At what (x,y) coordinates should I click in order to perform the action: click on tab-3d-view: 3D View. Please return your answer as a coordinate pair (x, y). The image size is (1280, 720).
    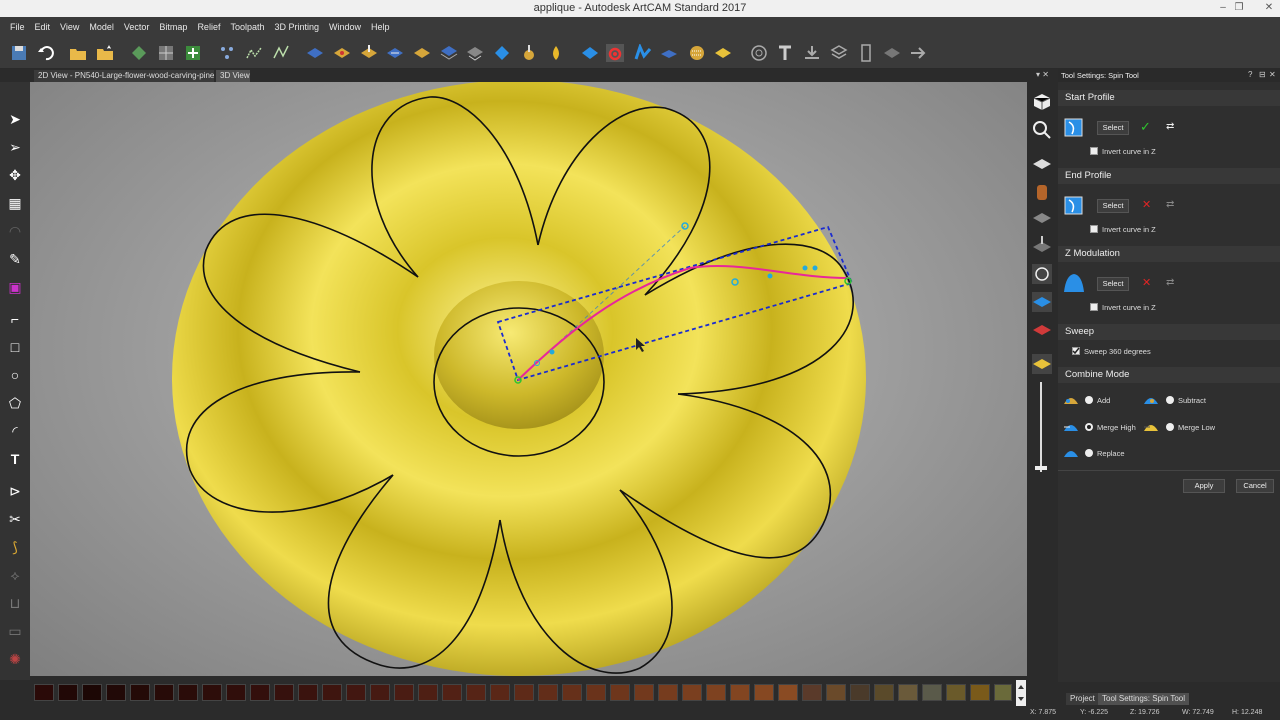
    Looking at the image, I should click on (233, 76).